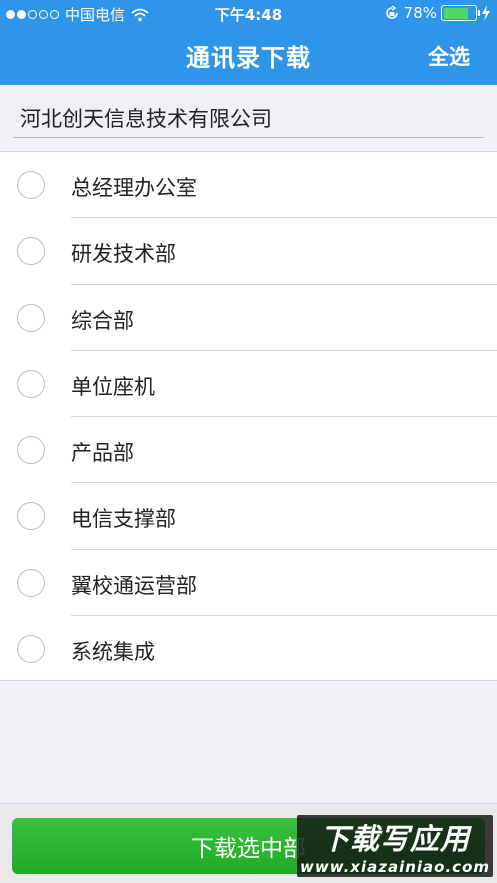 This screenshot has height=883, width=497. I want to click on select-all-button: 全选, so click(449, 56).